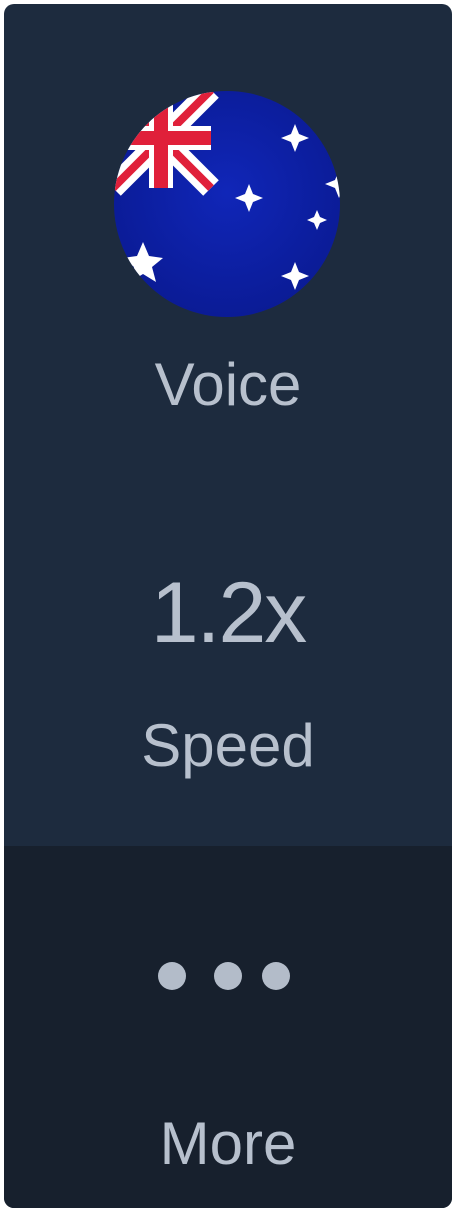 This screenshot has width=456, height=1212. I want to click on ellipsis-icon, so click(228, 976).